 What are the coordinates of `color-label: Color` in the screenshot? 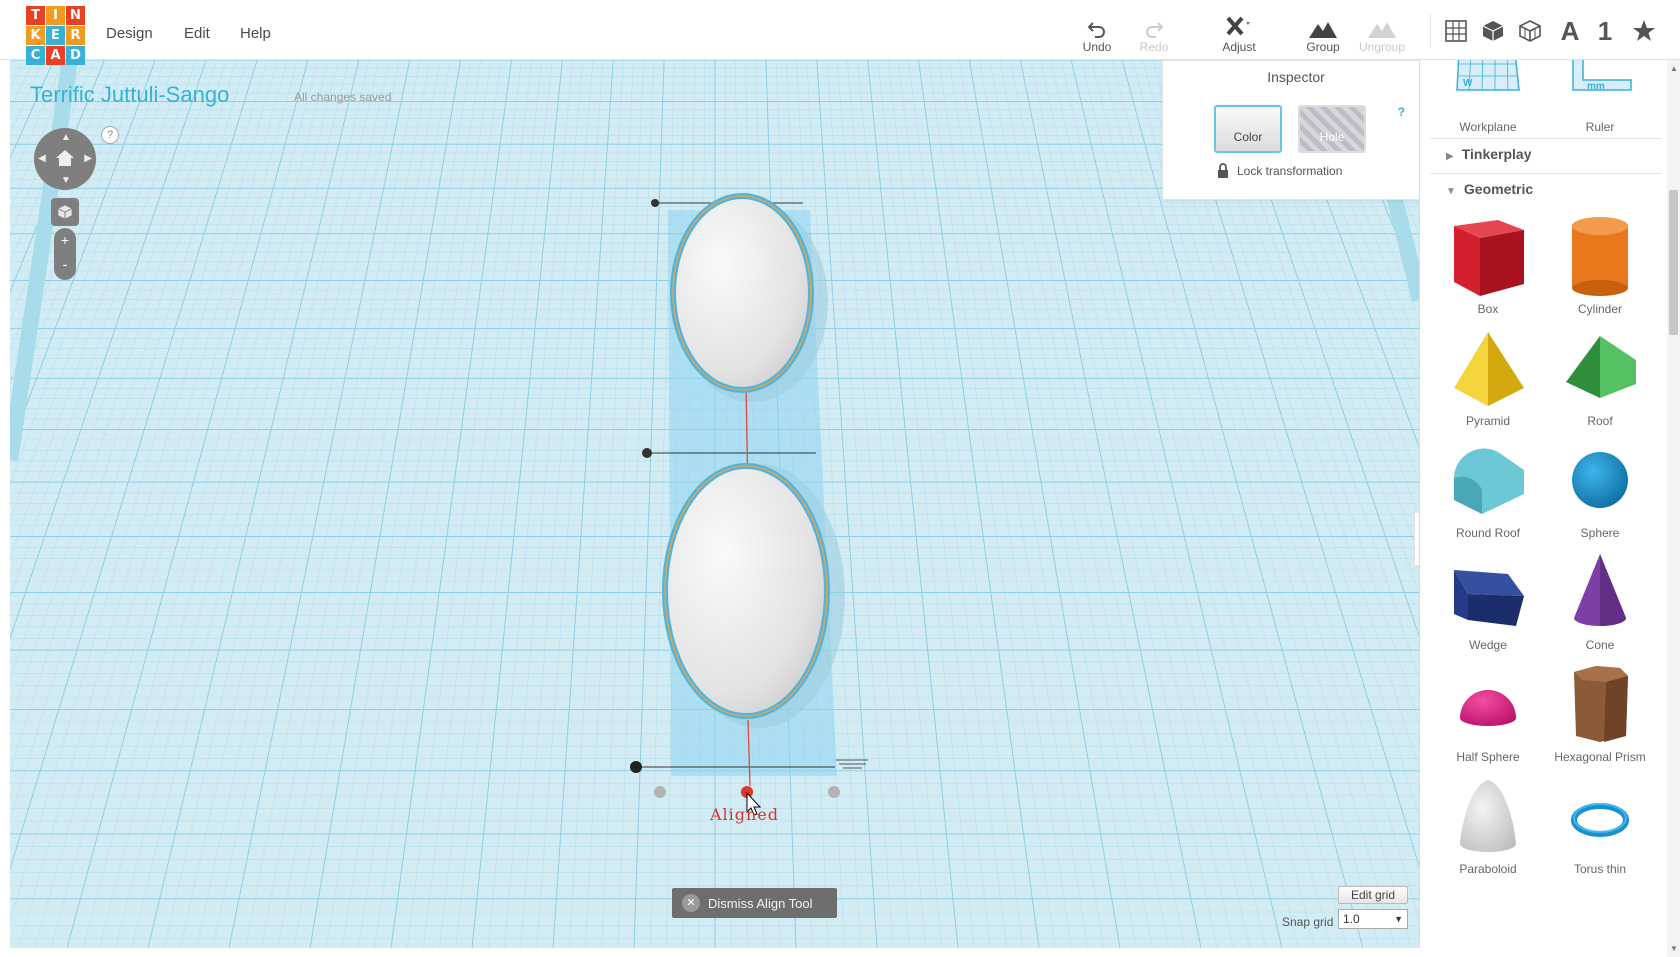 It's located at (1248, 137).